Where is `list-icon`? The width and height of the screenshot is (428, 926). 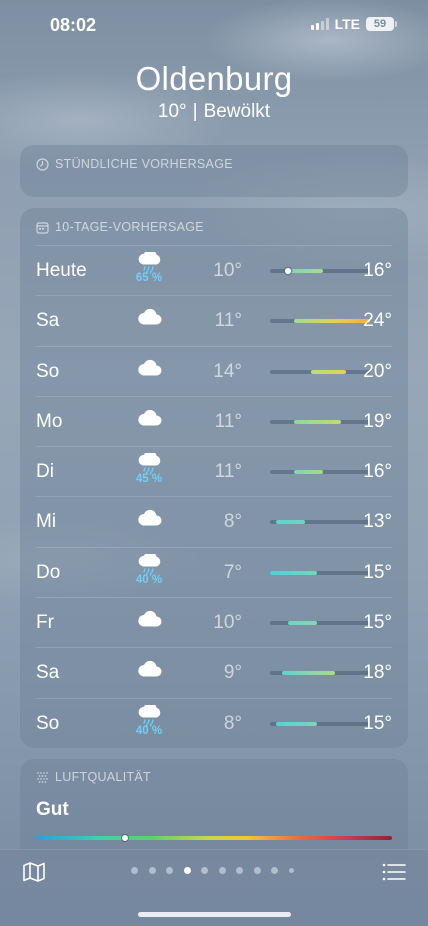 list-icon is located at coordinates (394, 872).